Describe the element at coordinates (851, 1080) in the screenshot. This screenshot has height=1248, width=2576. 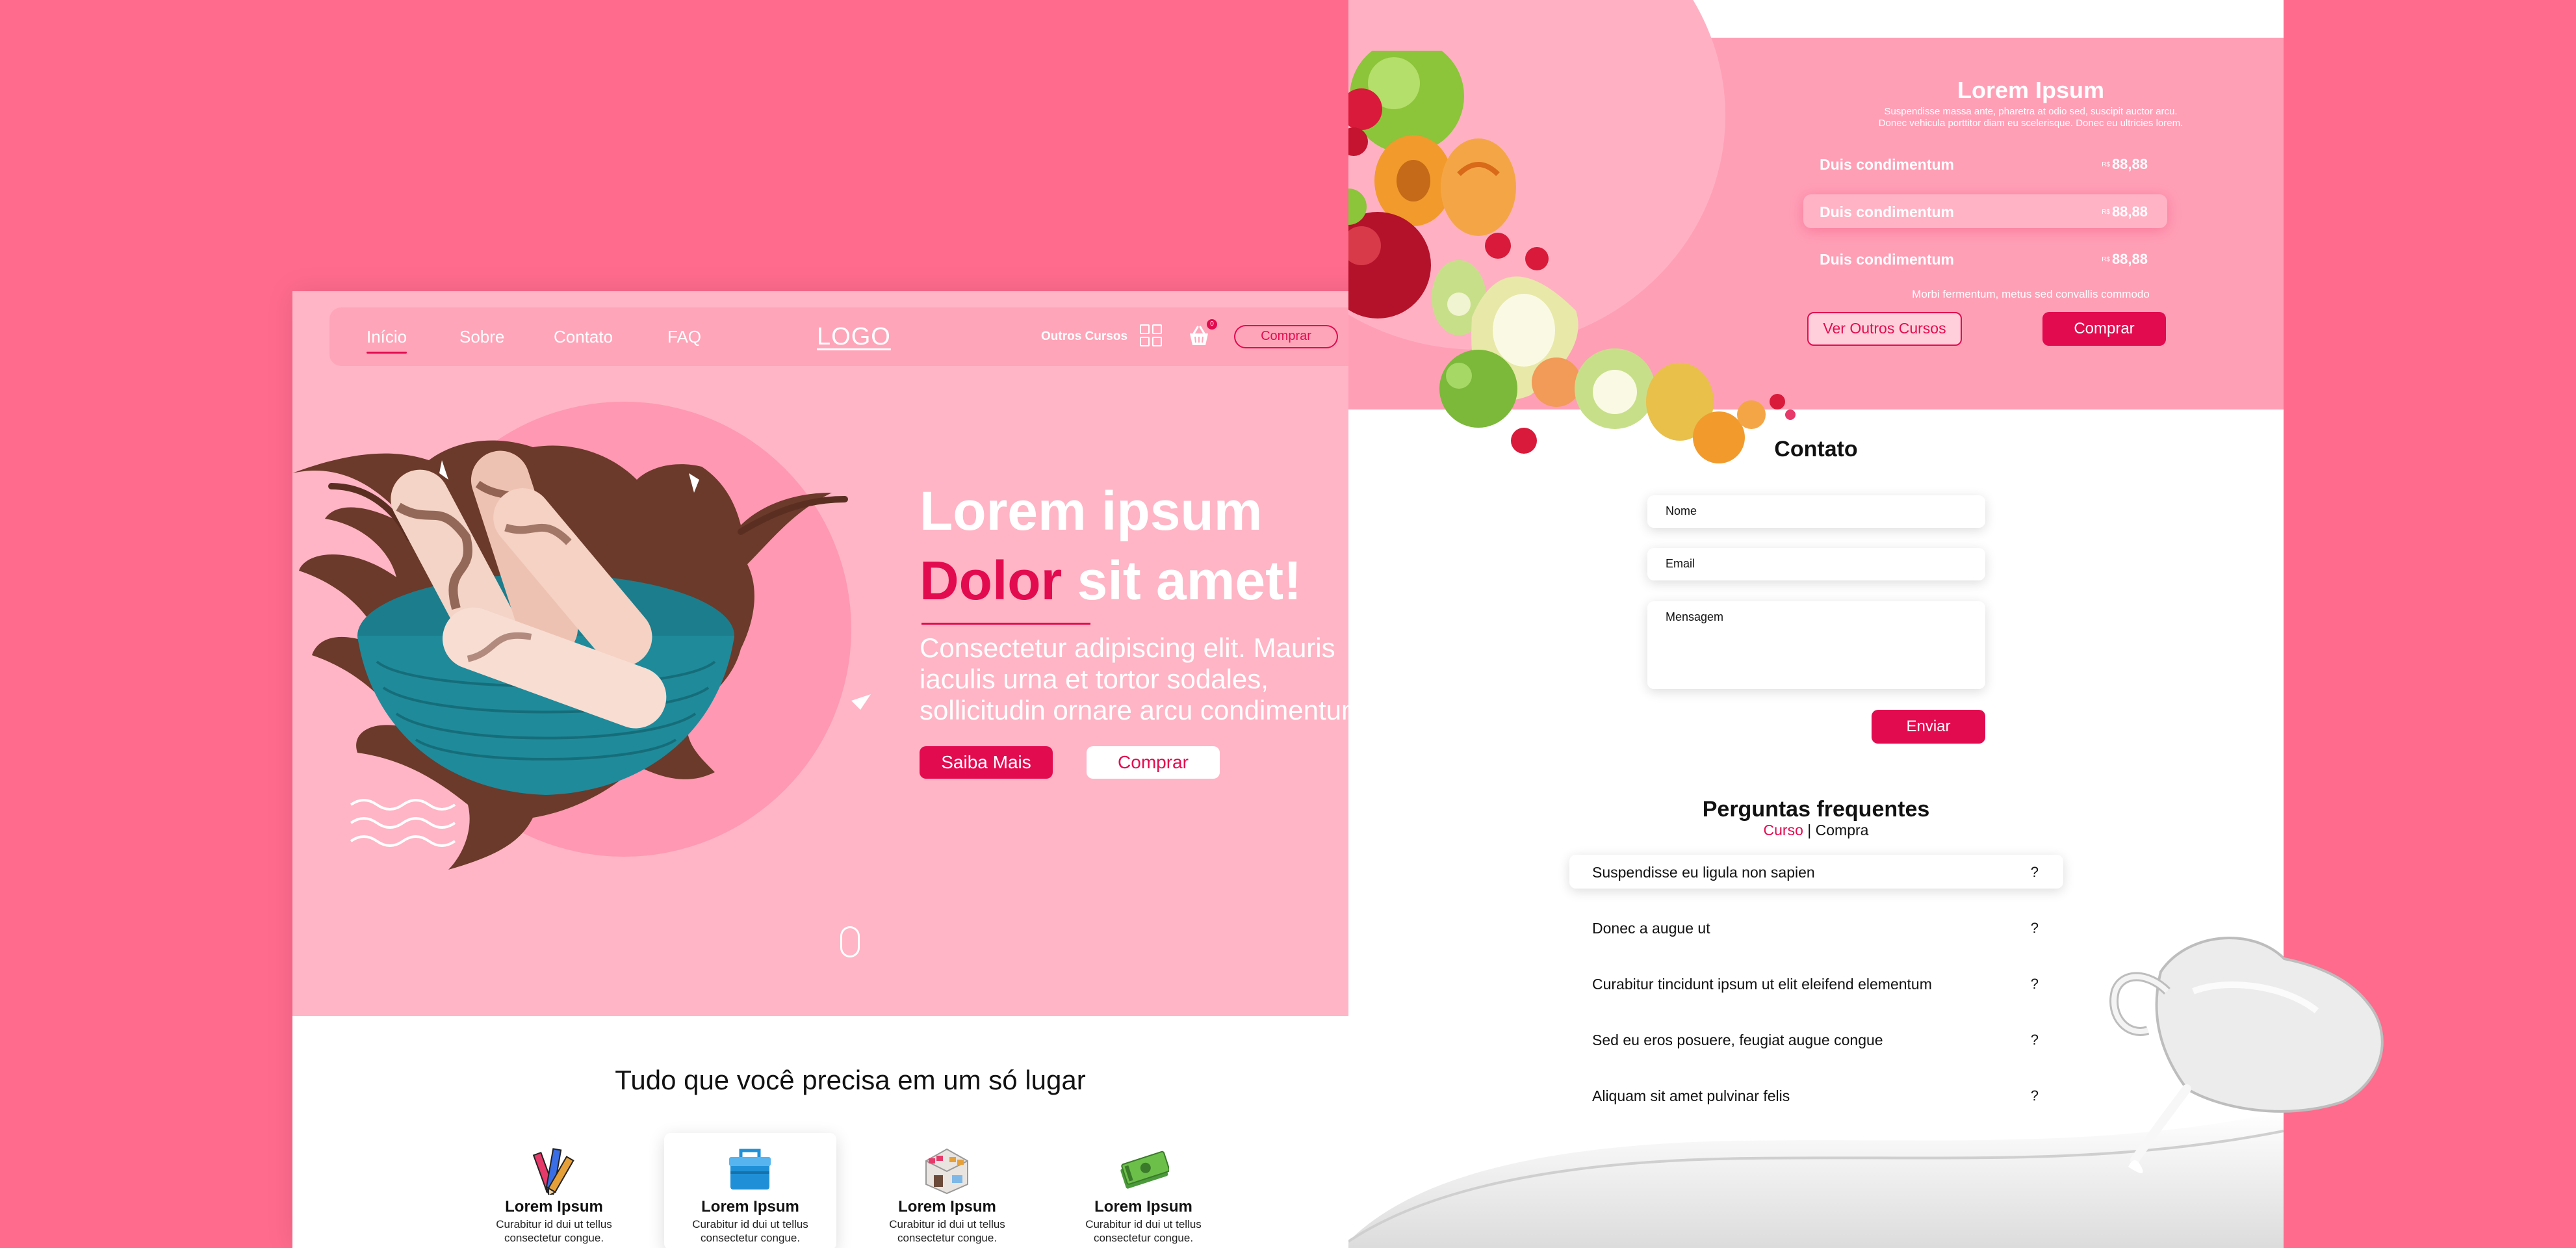
I see `features-title: Tudo que você precisa em um só lugar` at that location.